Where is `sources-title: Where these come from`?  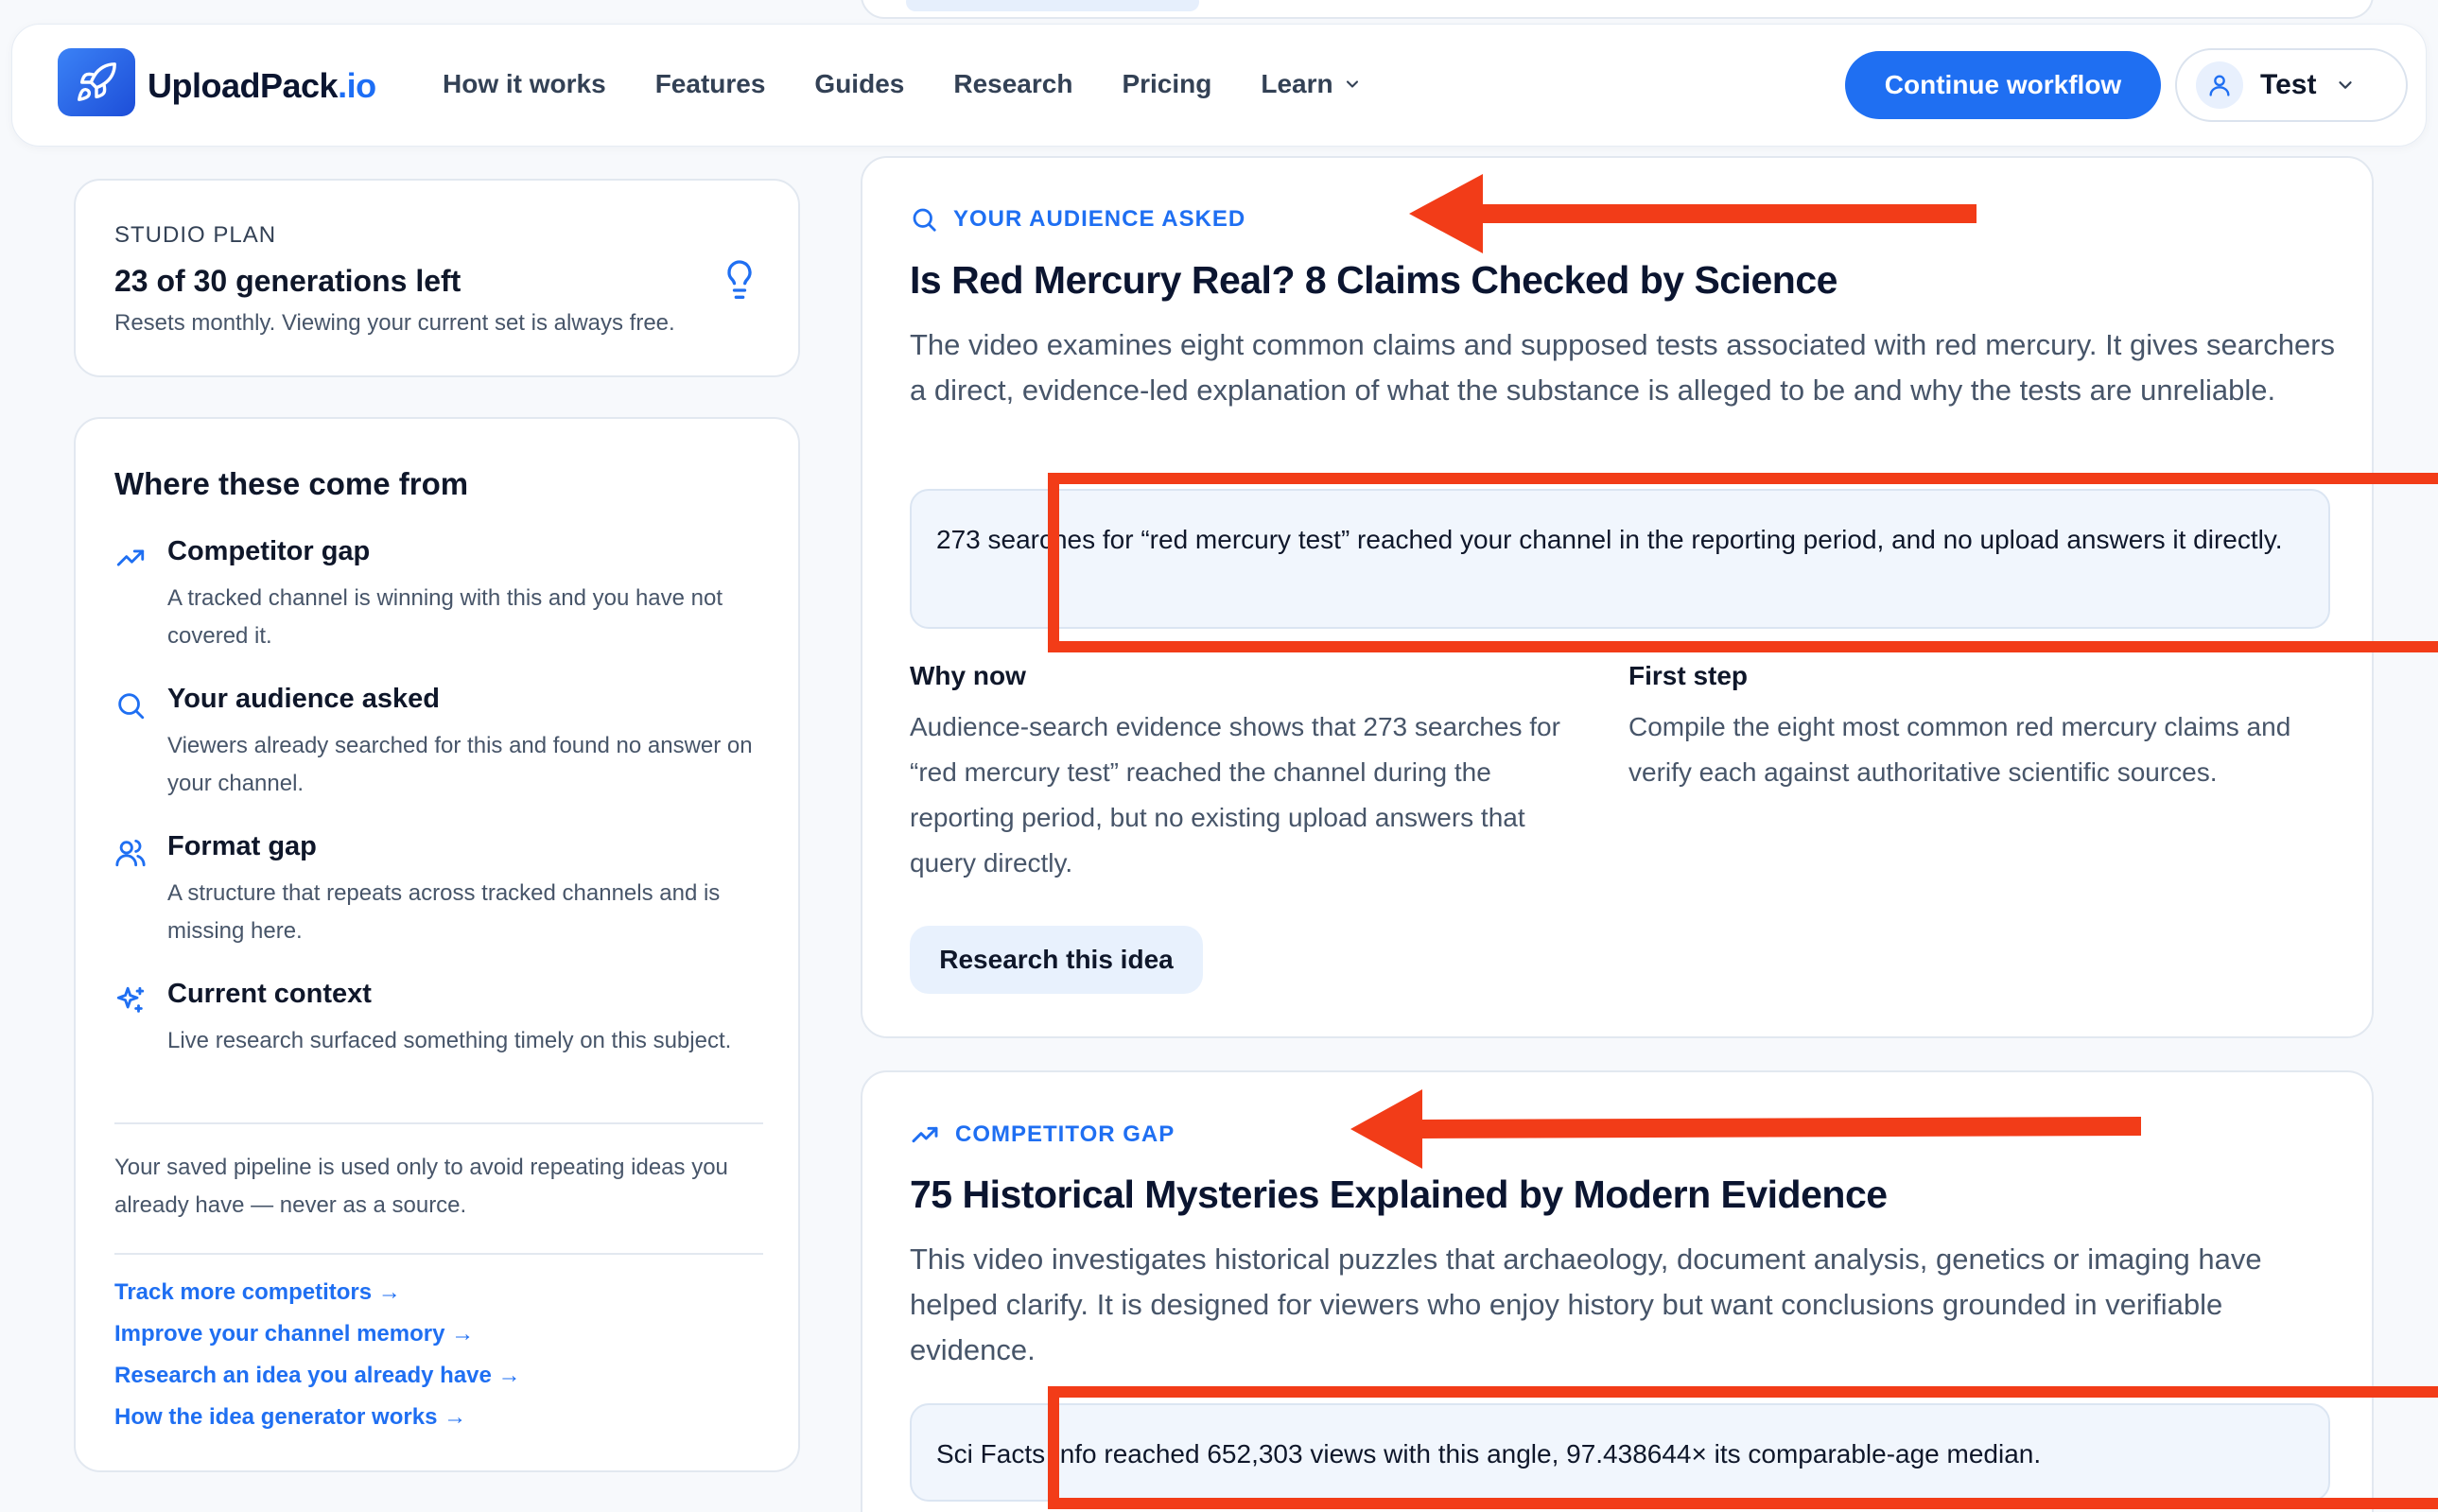 sources-title: Where these come from is located at coordinates (291, 483).